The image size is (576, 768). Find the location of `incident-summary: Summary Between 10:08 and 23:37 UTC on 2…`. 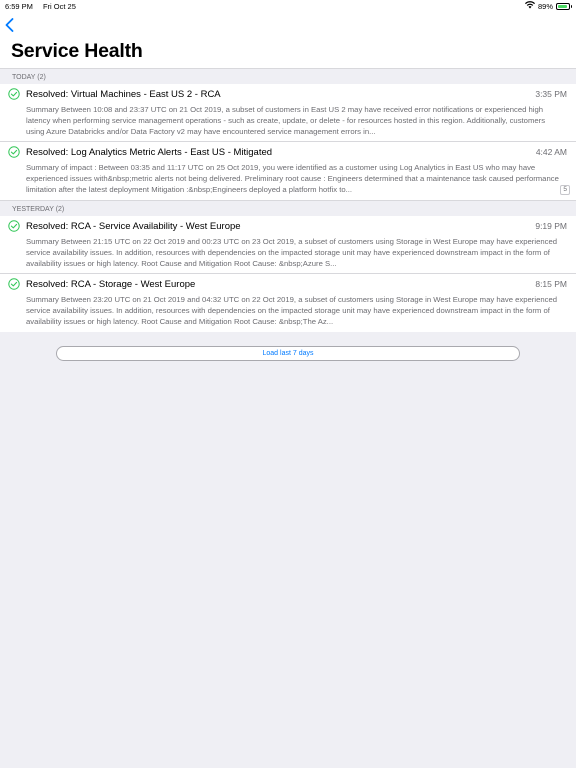

incident-summary: Summary Between 10:08 and 23:37 UTC on 2… is located at coordinates (286, 120).